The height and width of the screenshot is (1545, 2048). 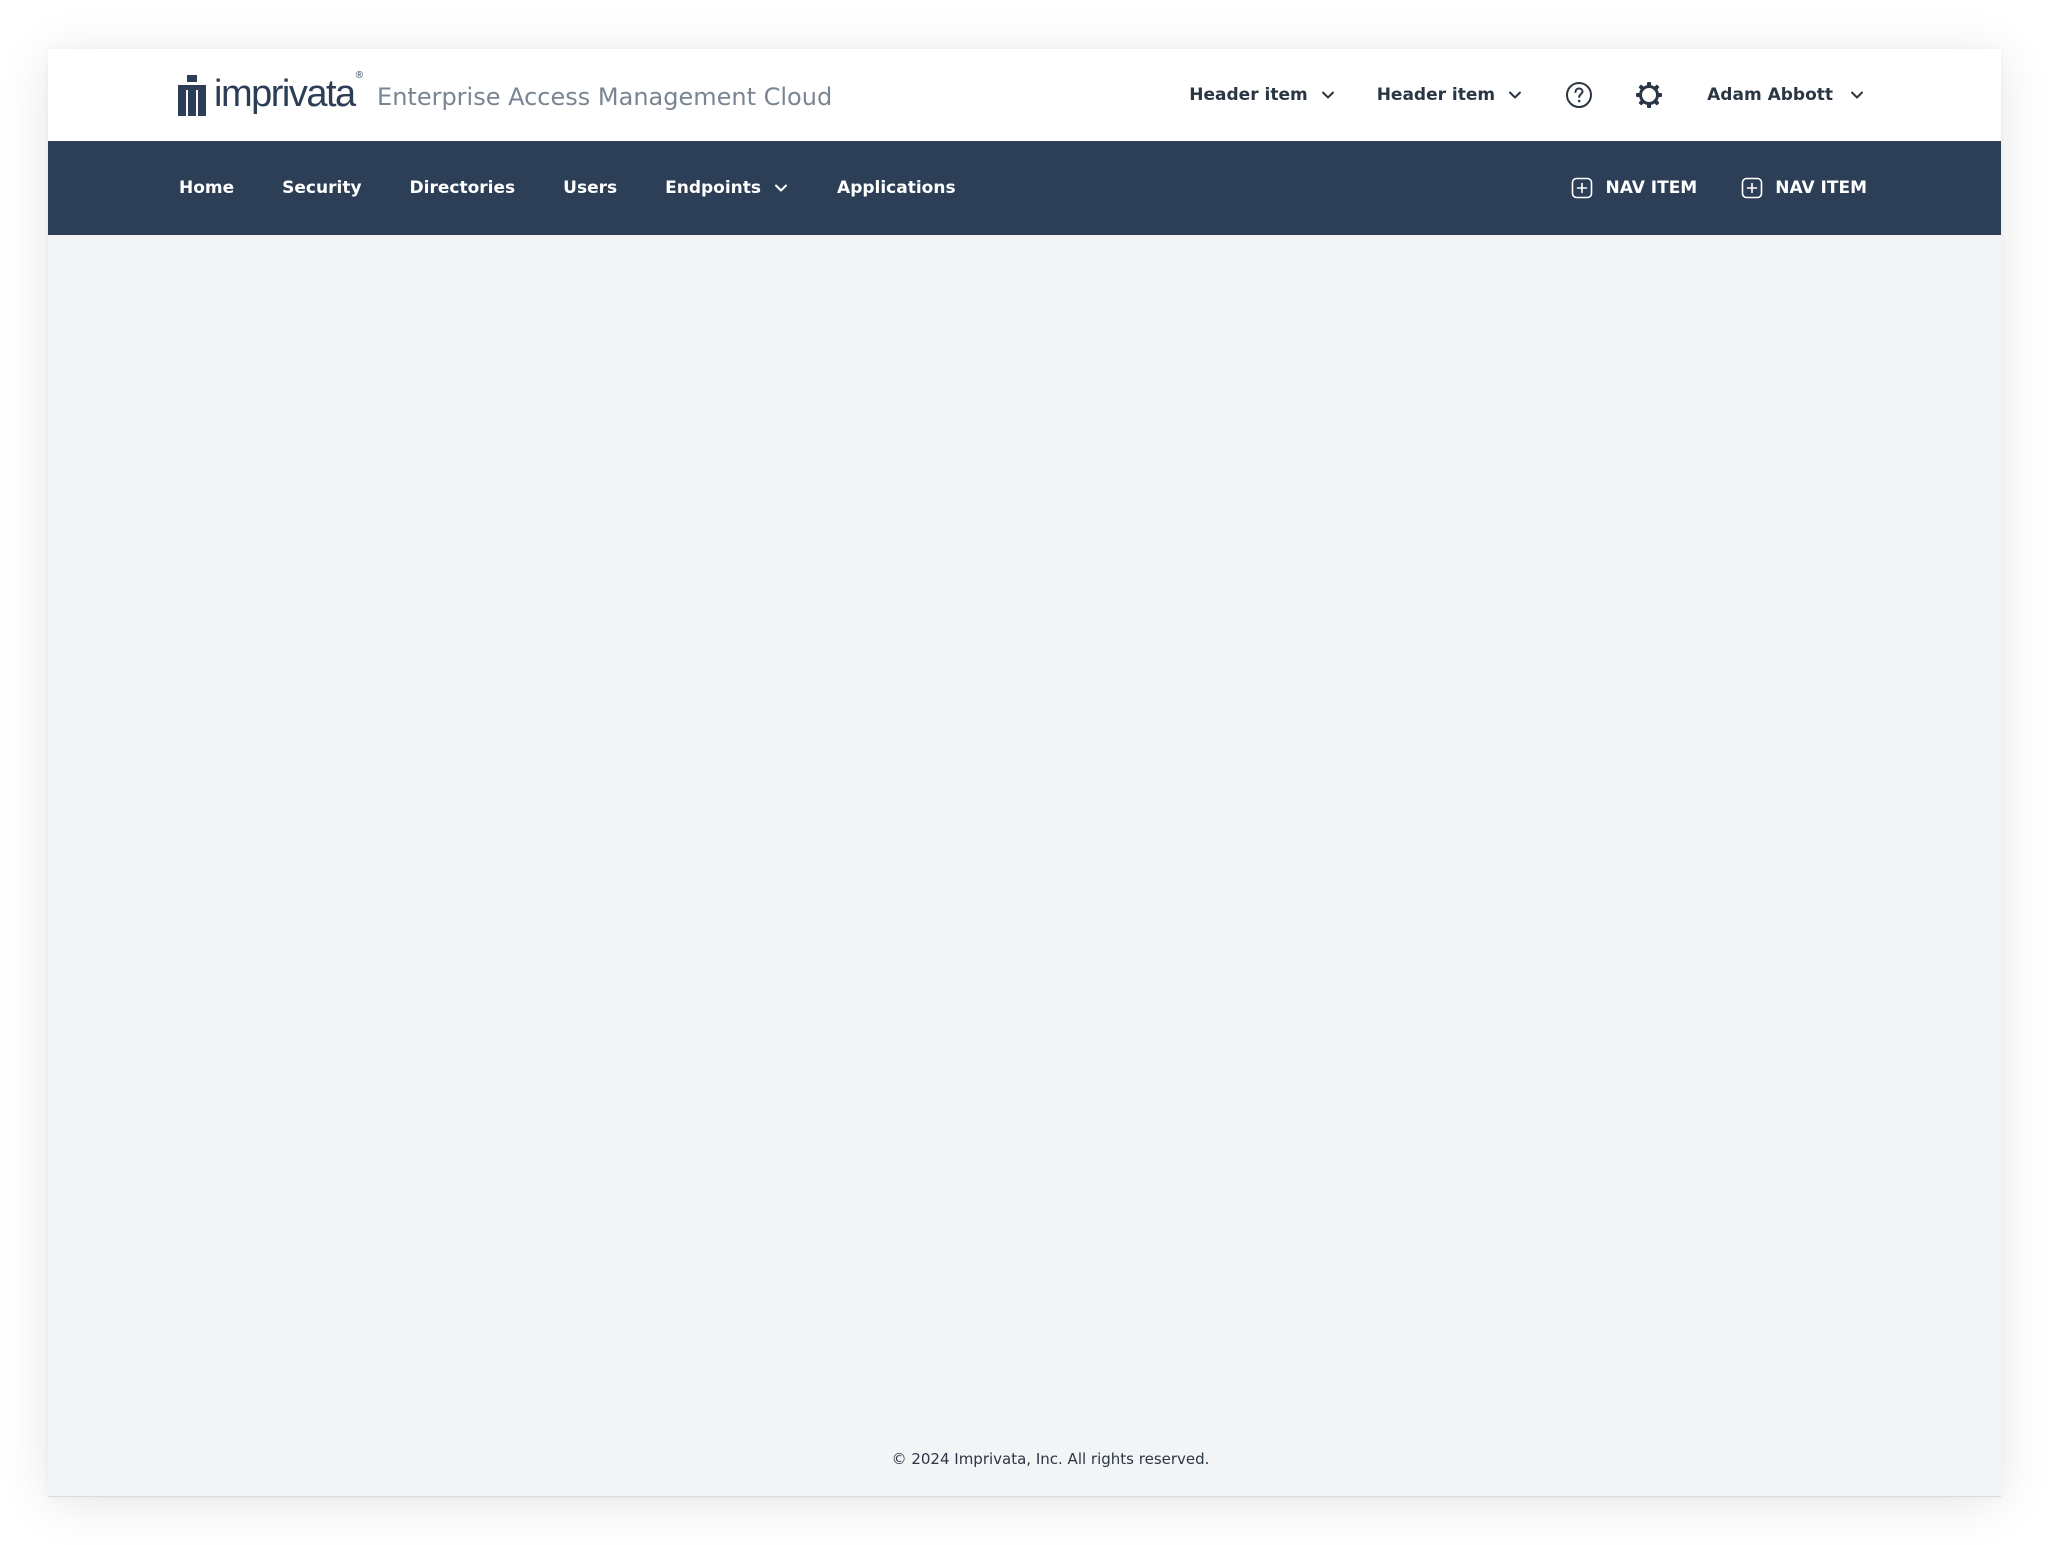 I want to click on header-item-2: Header item, so click(x=1450, y=95).